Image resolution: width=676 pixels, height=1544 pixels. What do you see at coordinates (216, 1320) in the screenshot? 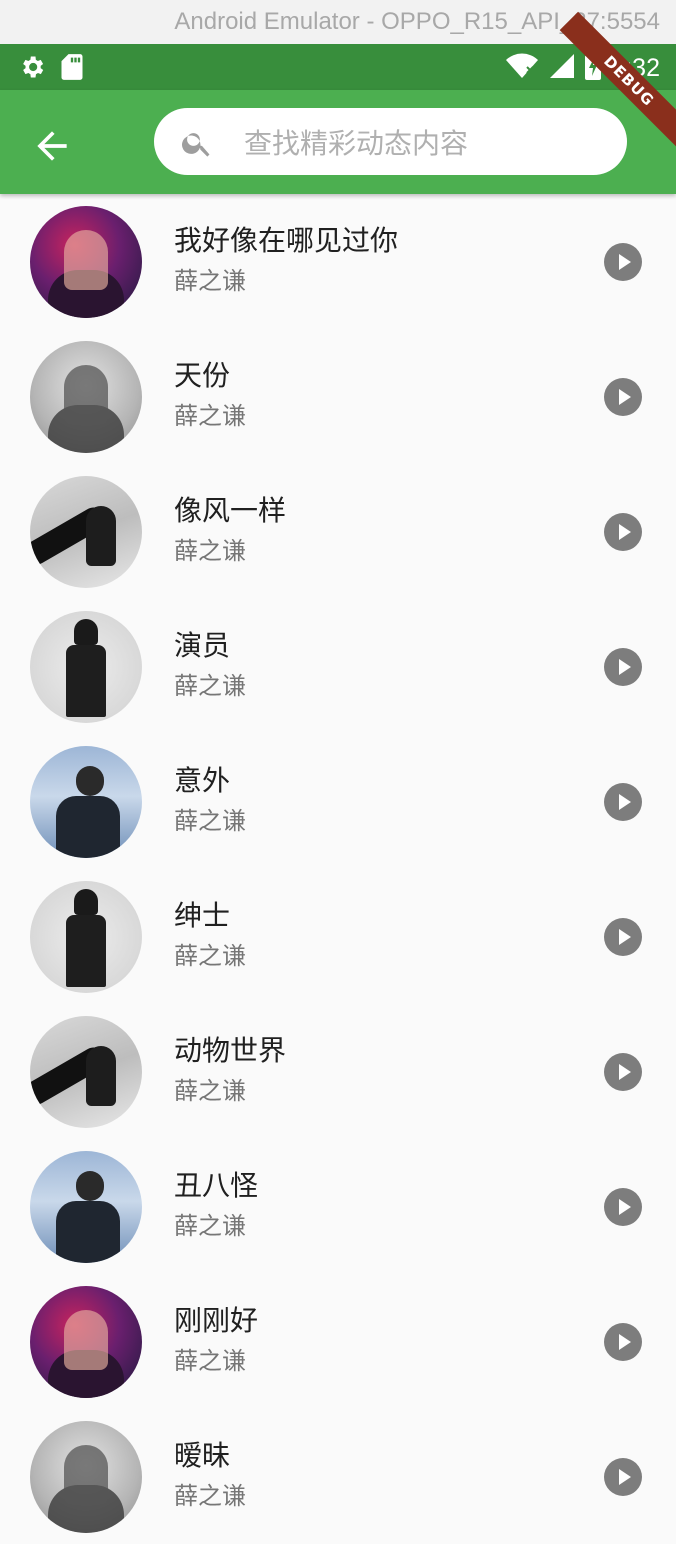
I see `song-title: 刚刚好` at bounding box center [216, 1320].